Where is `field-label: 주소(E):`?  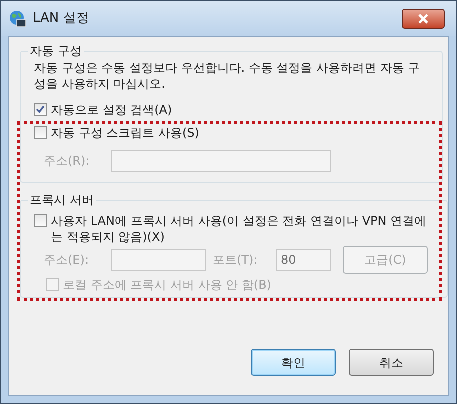 field-label: 주소(E): is located at coordinates (67, 260).